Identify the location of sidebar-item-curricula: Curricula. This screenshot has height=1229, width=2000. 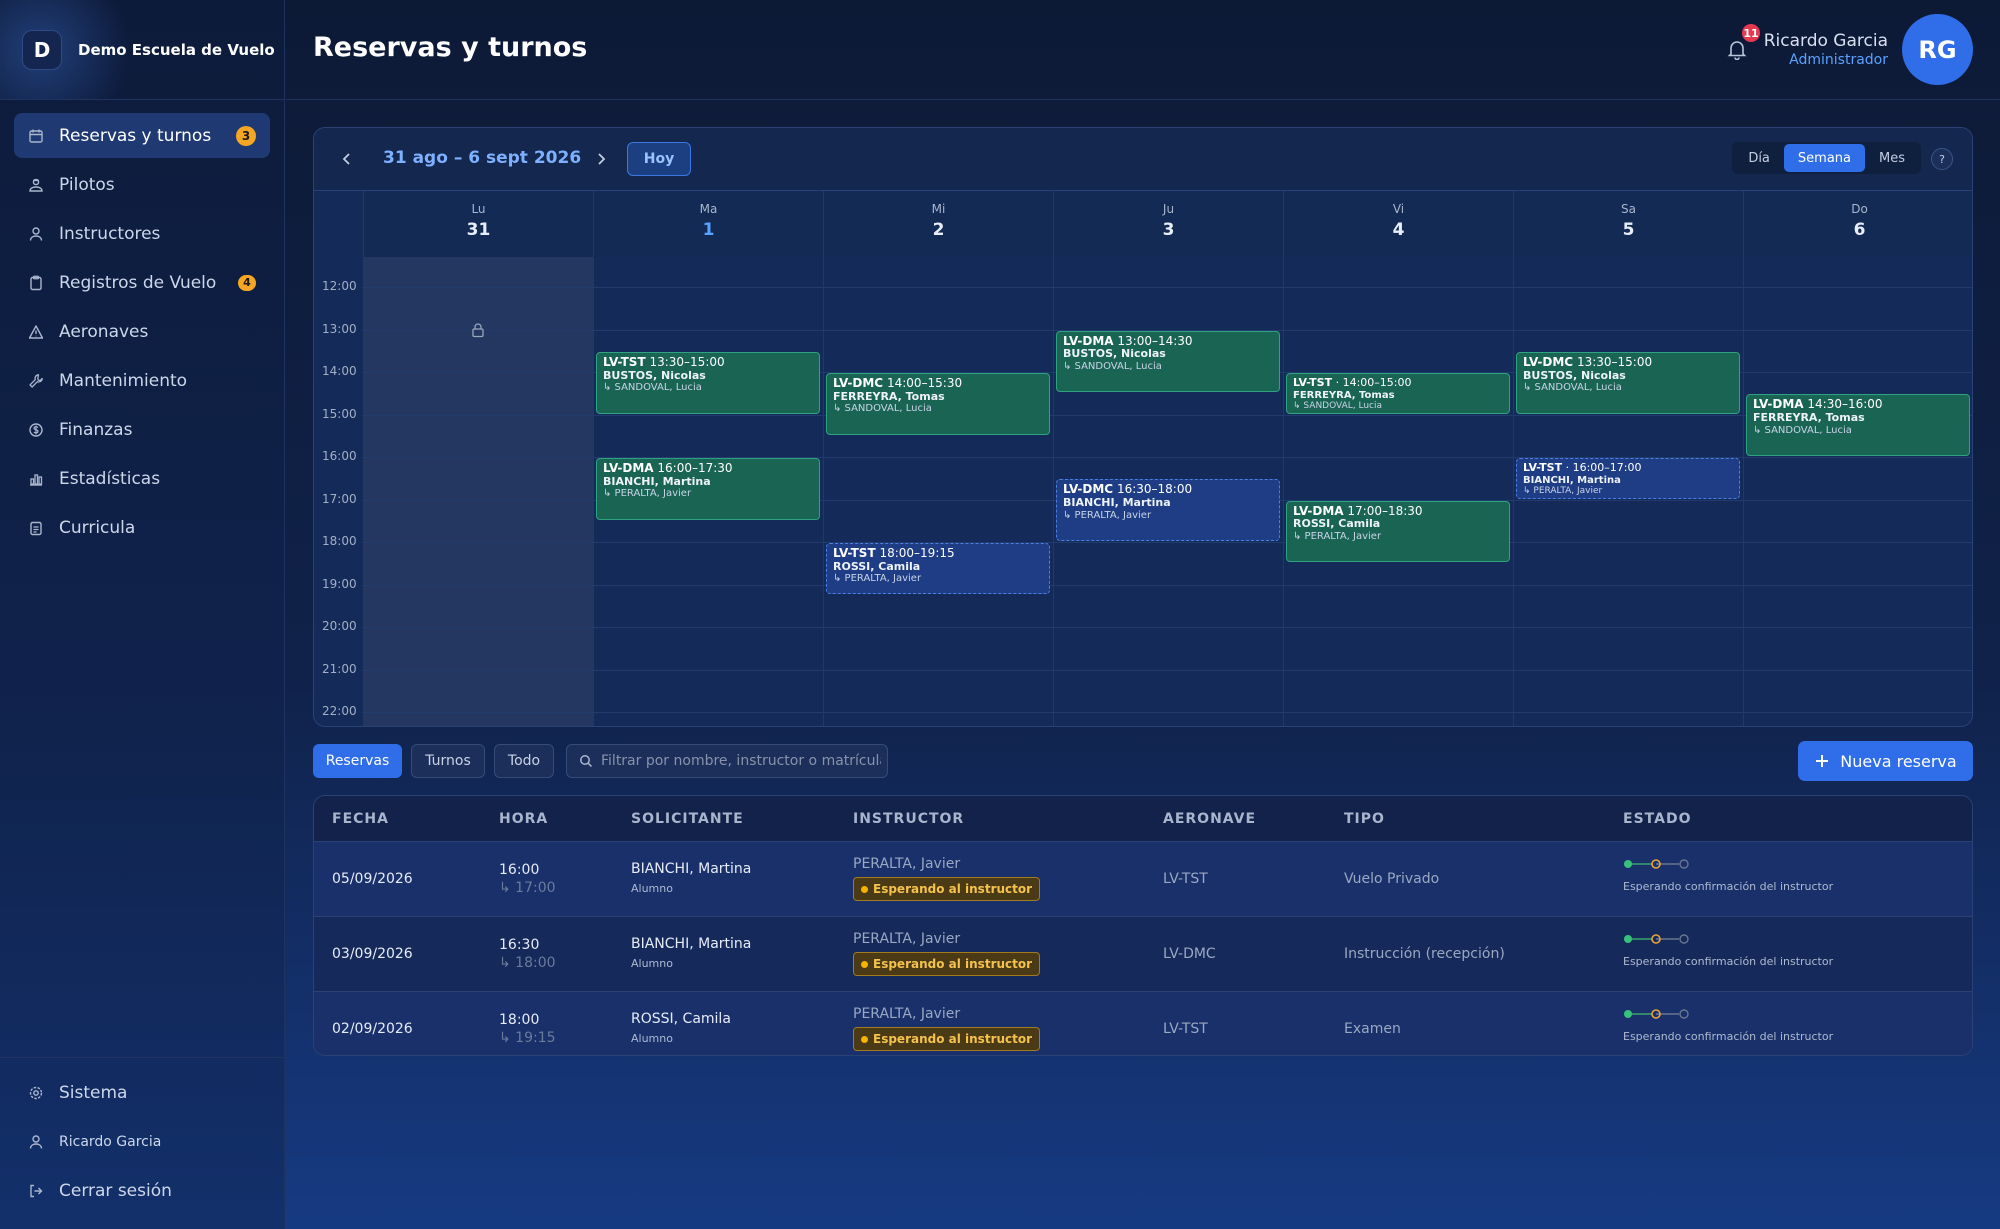
(142, 527).